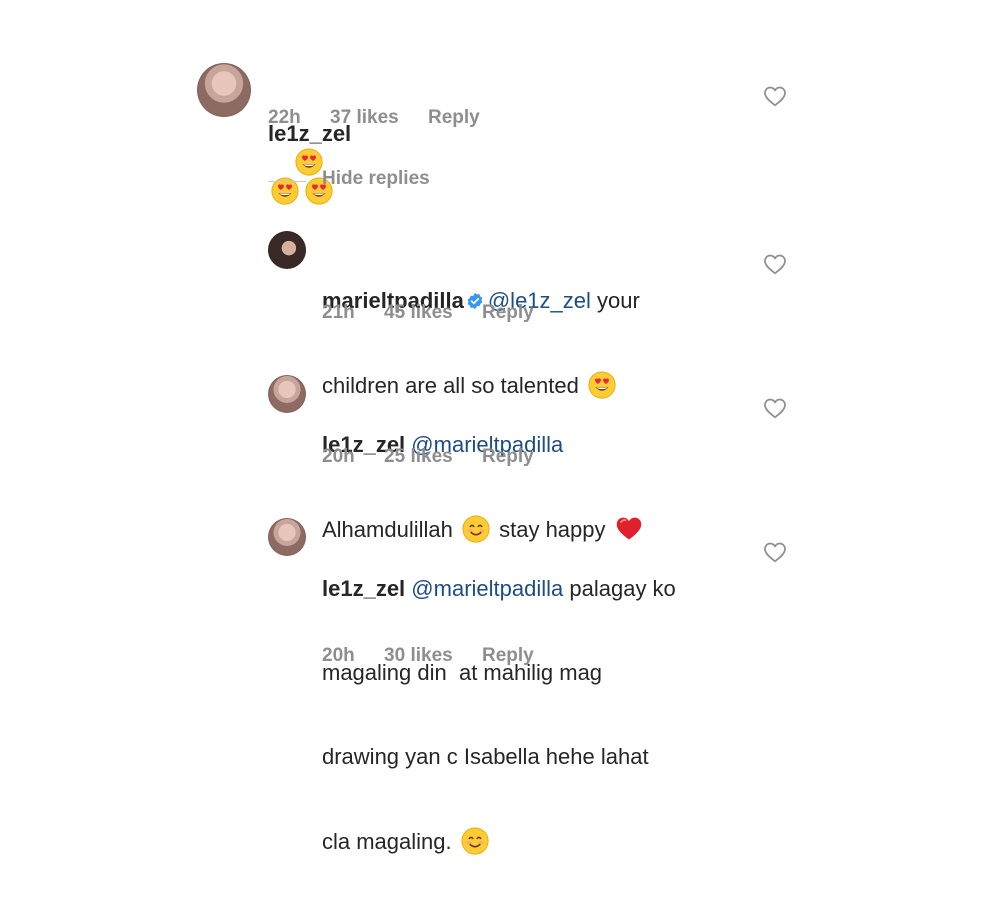 The image size is (1000, 912). I want to click on comment-text: le1z_zel, so click(309, 149).